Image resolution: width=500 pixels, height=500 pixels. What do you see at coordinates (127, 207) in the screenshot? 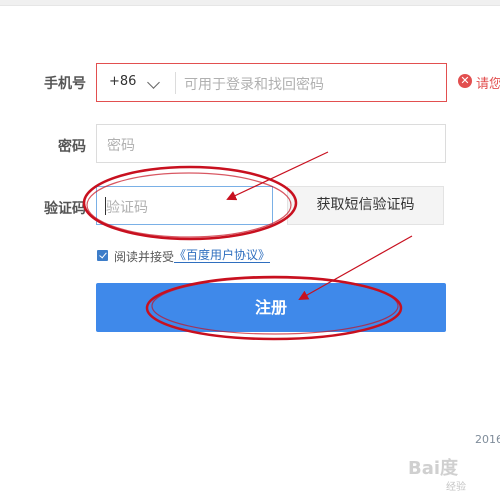
I see `captcha-input: 验证码` at bounding box center [127, 207].